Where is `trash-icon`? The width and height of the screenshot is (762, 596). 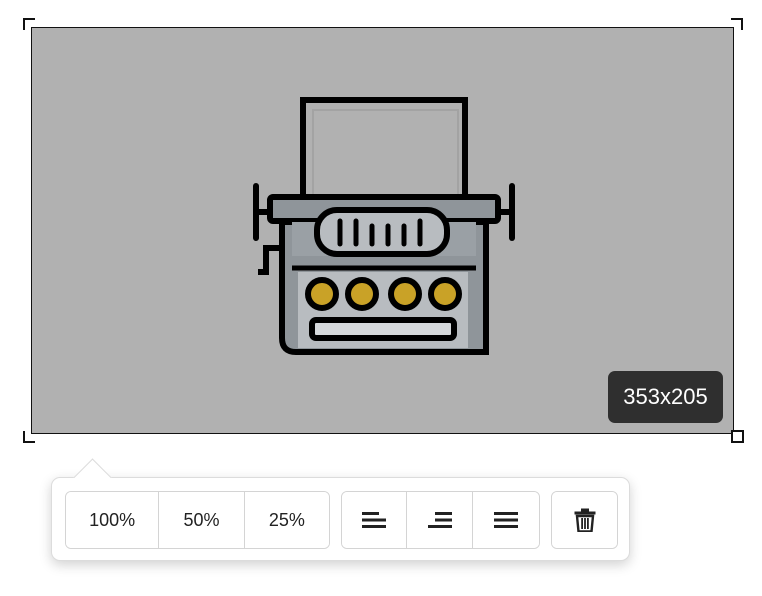
trash-icon is located at coordinates (584, 520).